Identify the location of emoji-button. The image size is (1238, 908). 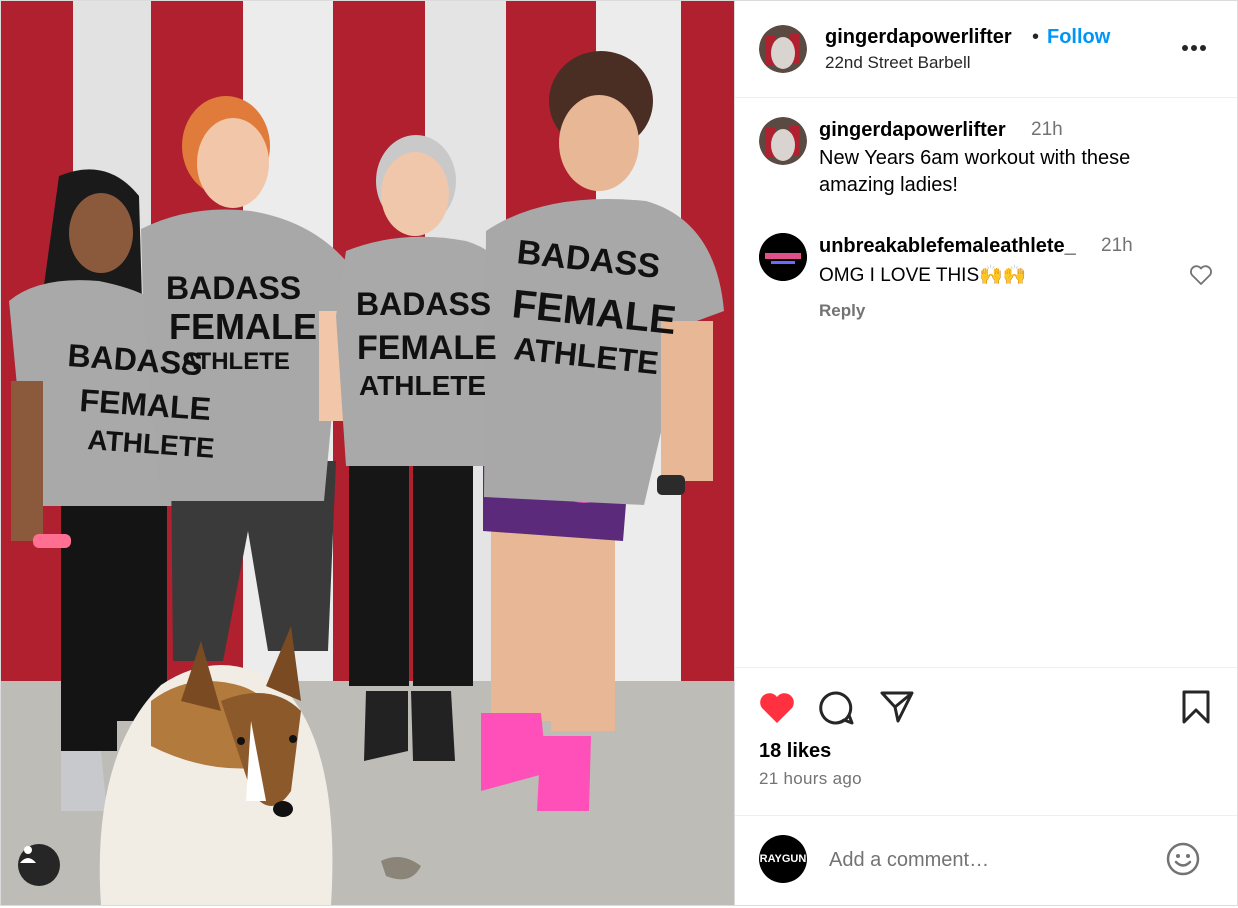
(1183, 861).